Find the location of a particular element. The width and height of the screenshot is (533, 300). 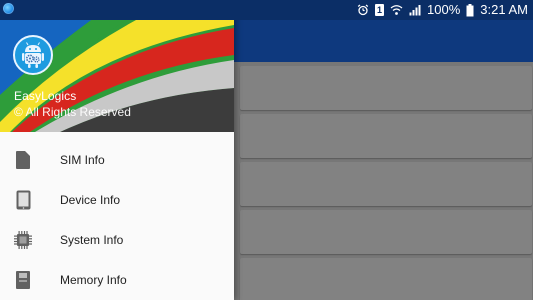

menu-item-memory-info: Memory Info is located at coordinates (117, 280).